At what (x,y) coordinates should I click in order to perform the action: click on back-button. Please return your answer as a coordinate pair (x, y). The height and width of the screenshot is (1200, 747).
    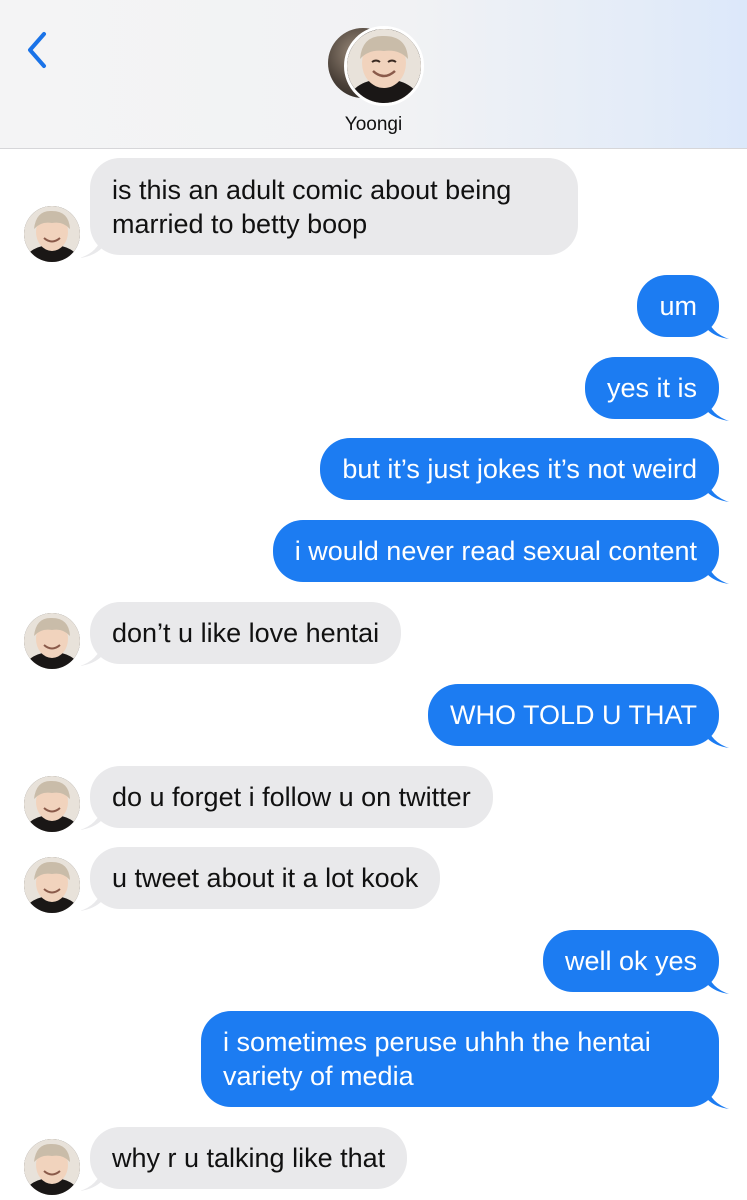
    Looking at the image, I should click on (38, 50).